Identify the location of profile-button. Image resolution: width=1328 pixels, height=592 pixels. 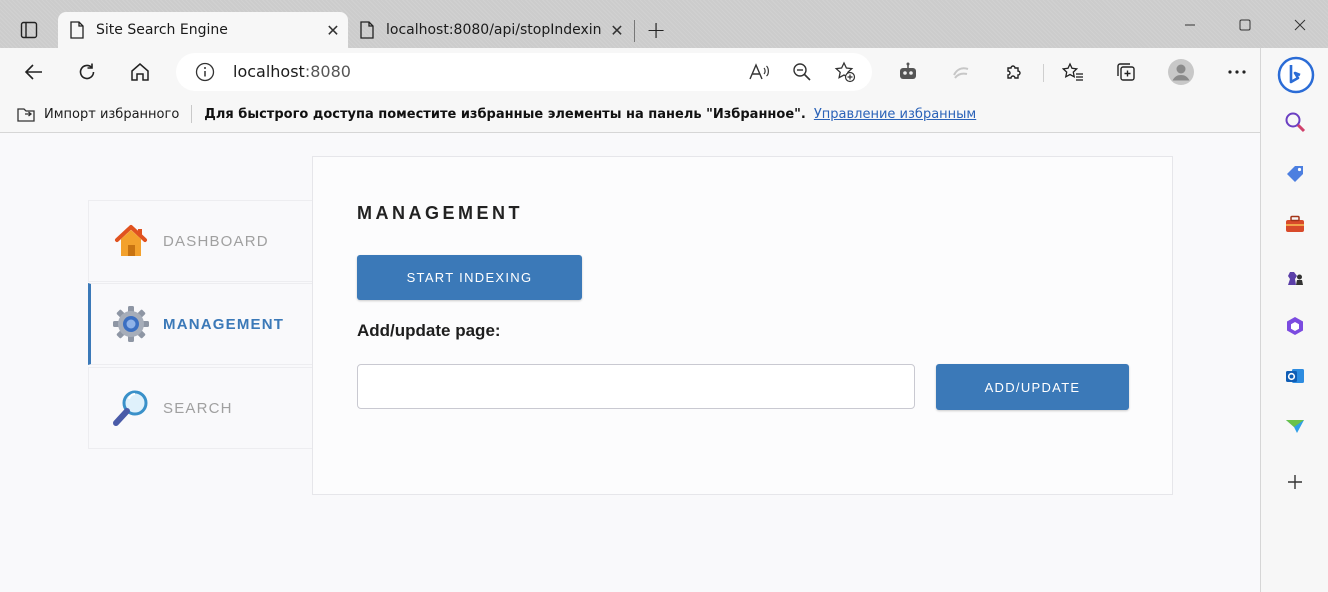
(1181, 72).